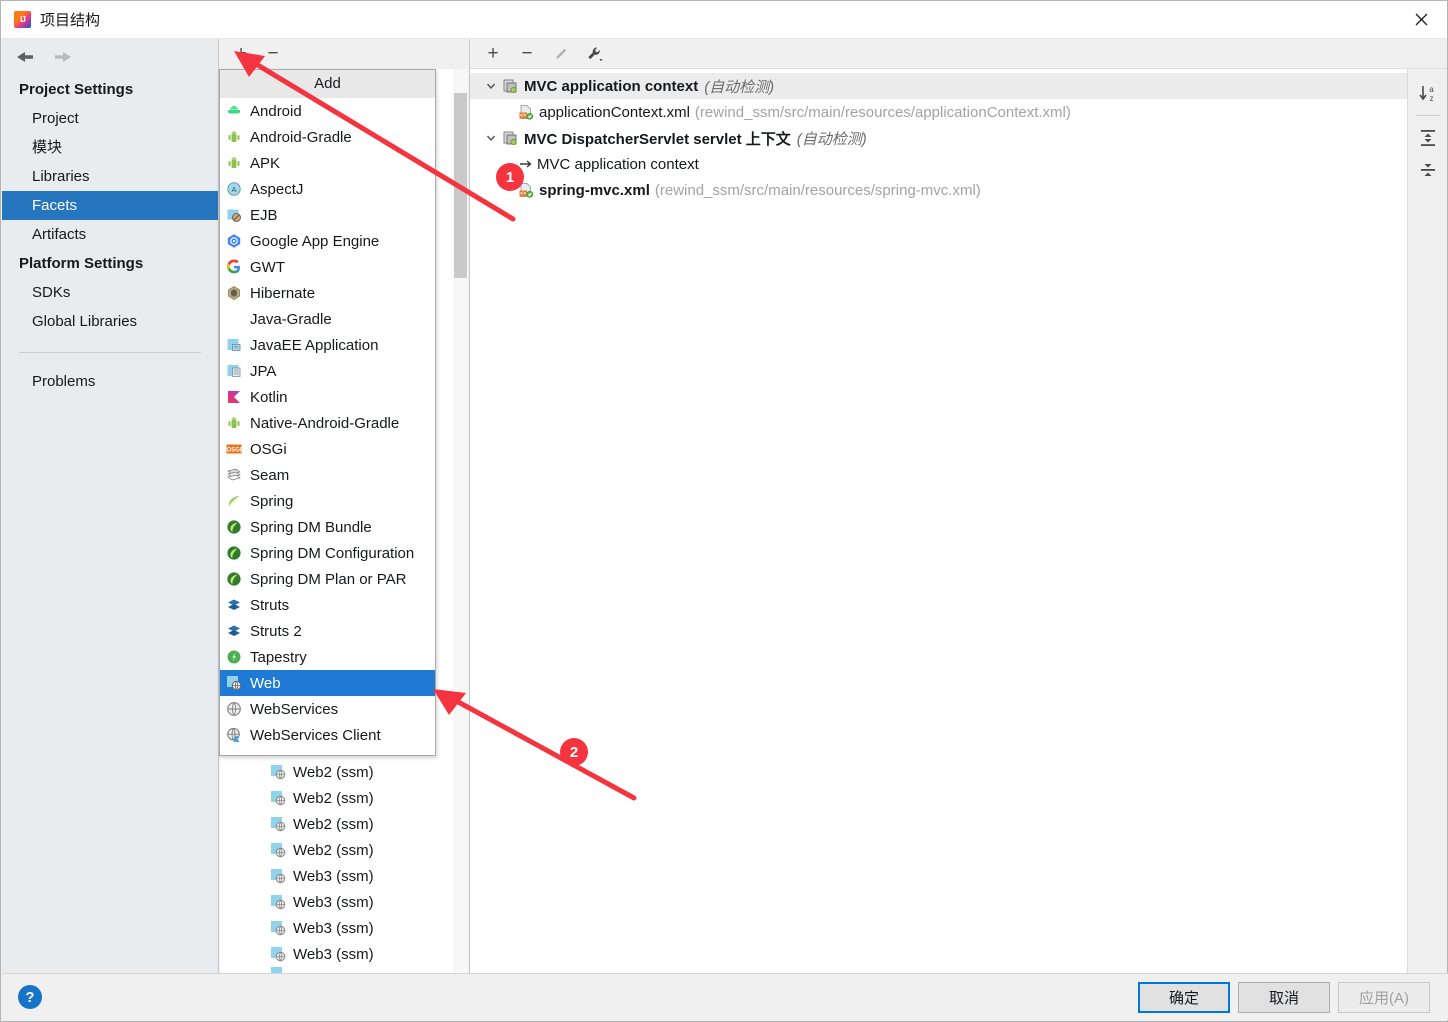 The height and width of the screenshot is (1022, 1448). I want to click on menu-item-android-gradle: Android-Gradle, so click(327, 137).